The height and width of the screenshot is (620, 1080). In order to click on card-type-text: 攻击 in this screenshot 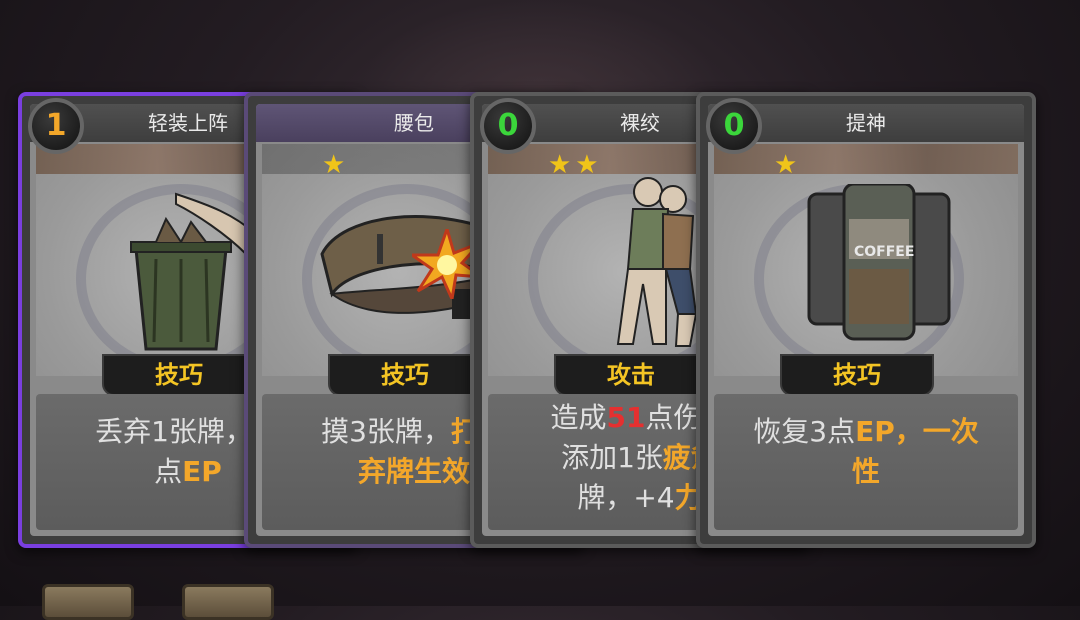, I will do `click(631, 375)`.